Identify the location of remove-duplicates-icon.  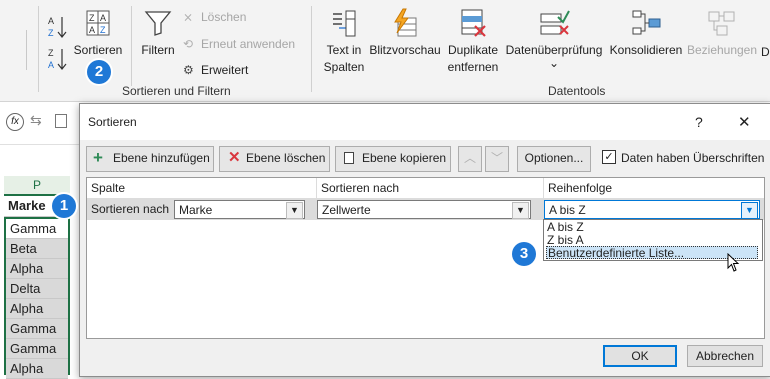
(473, 23).